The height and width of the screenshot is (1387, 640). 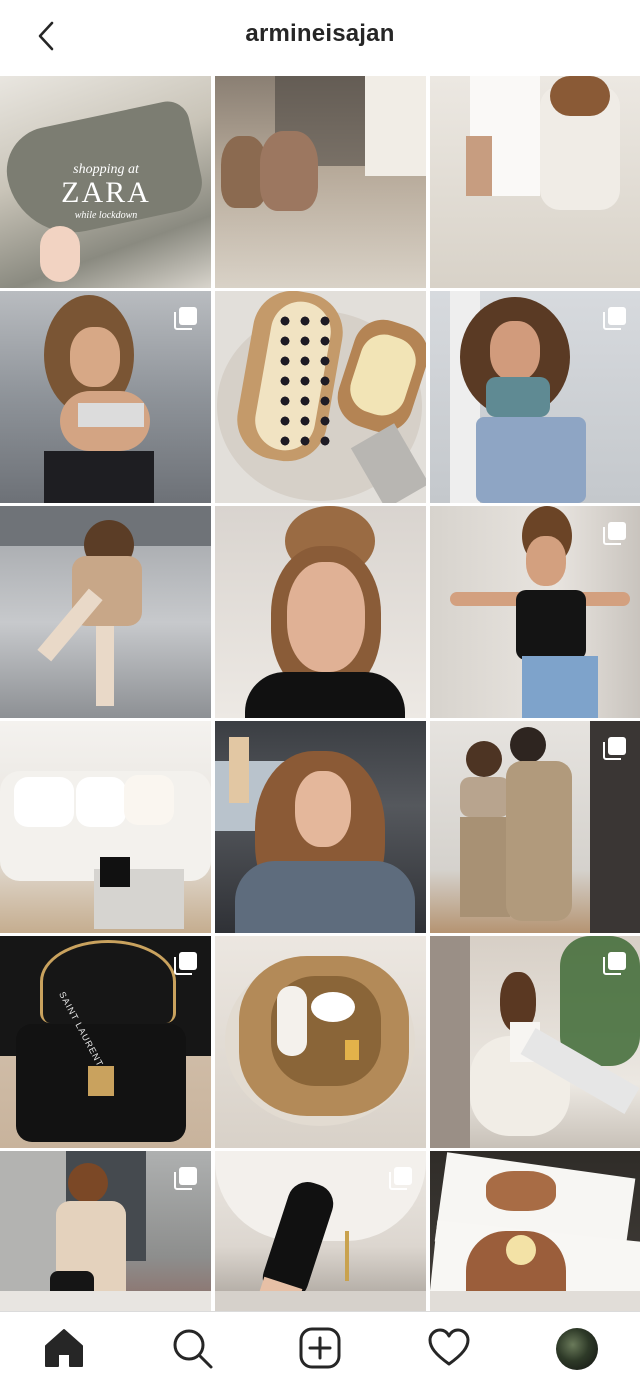 I want to click on posts-grid-partial-row, so click(x=320, y=1301).